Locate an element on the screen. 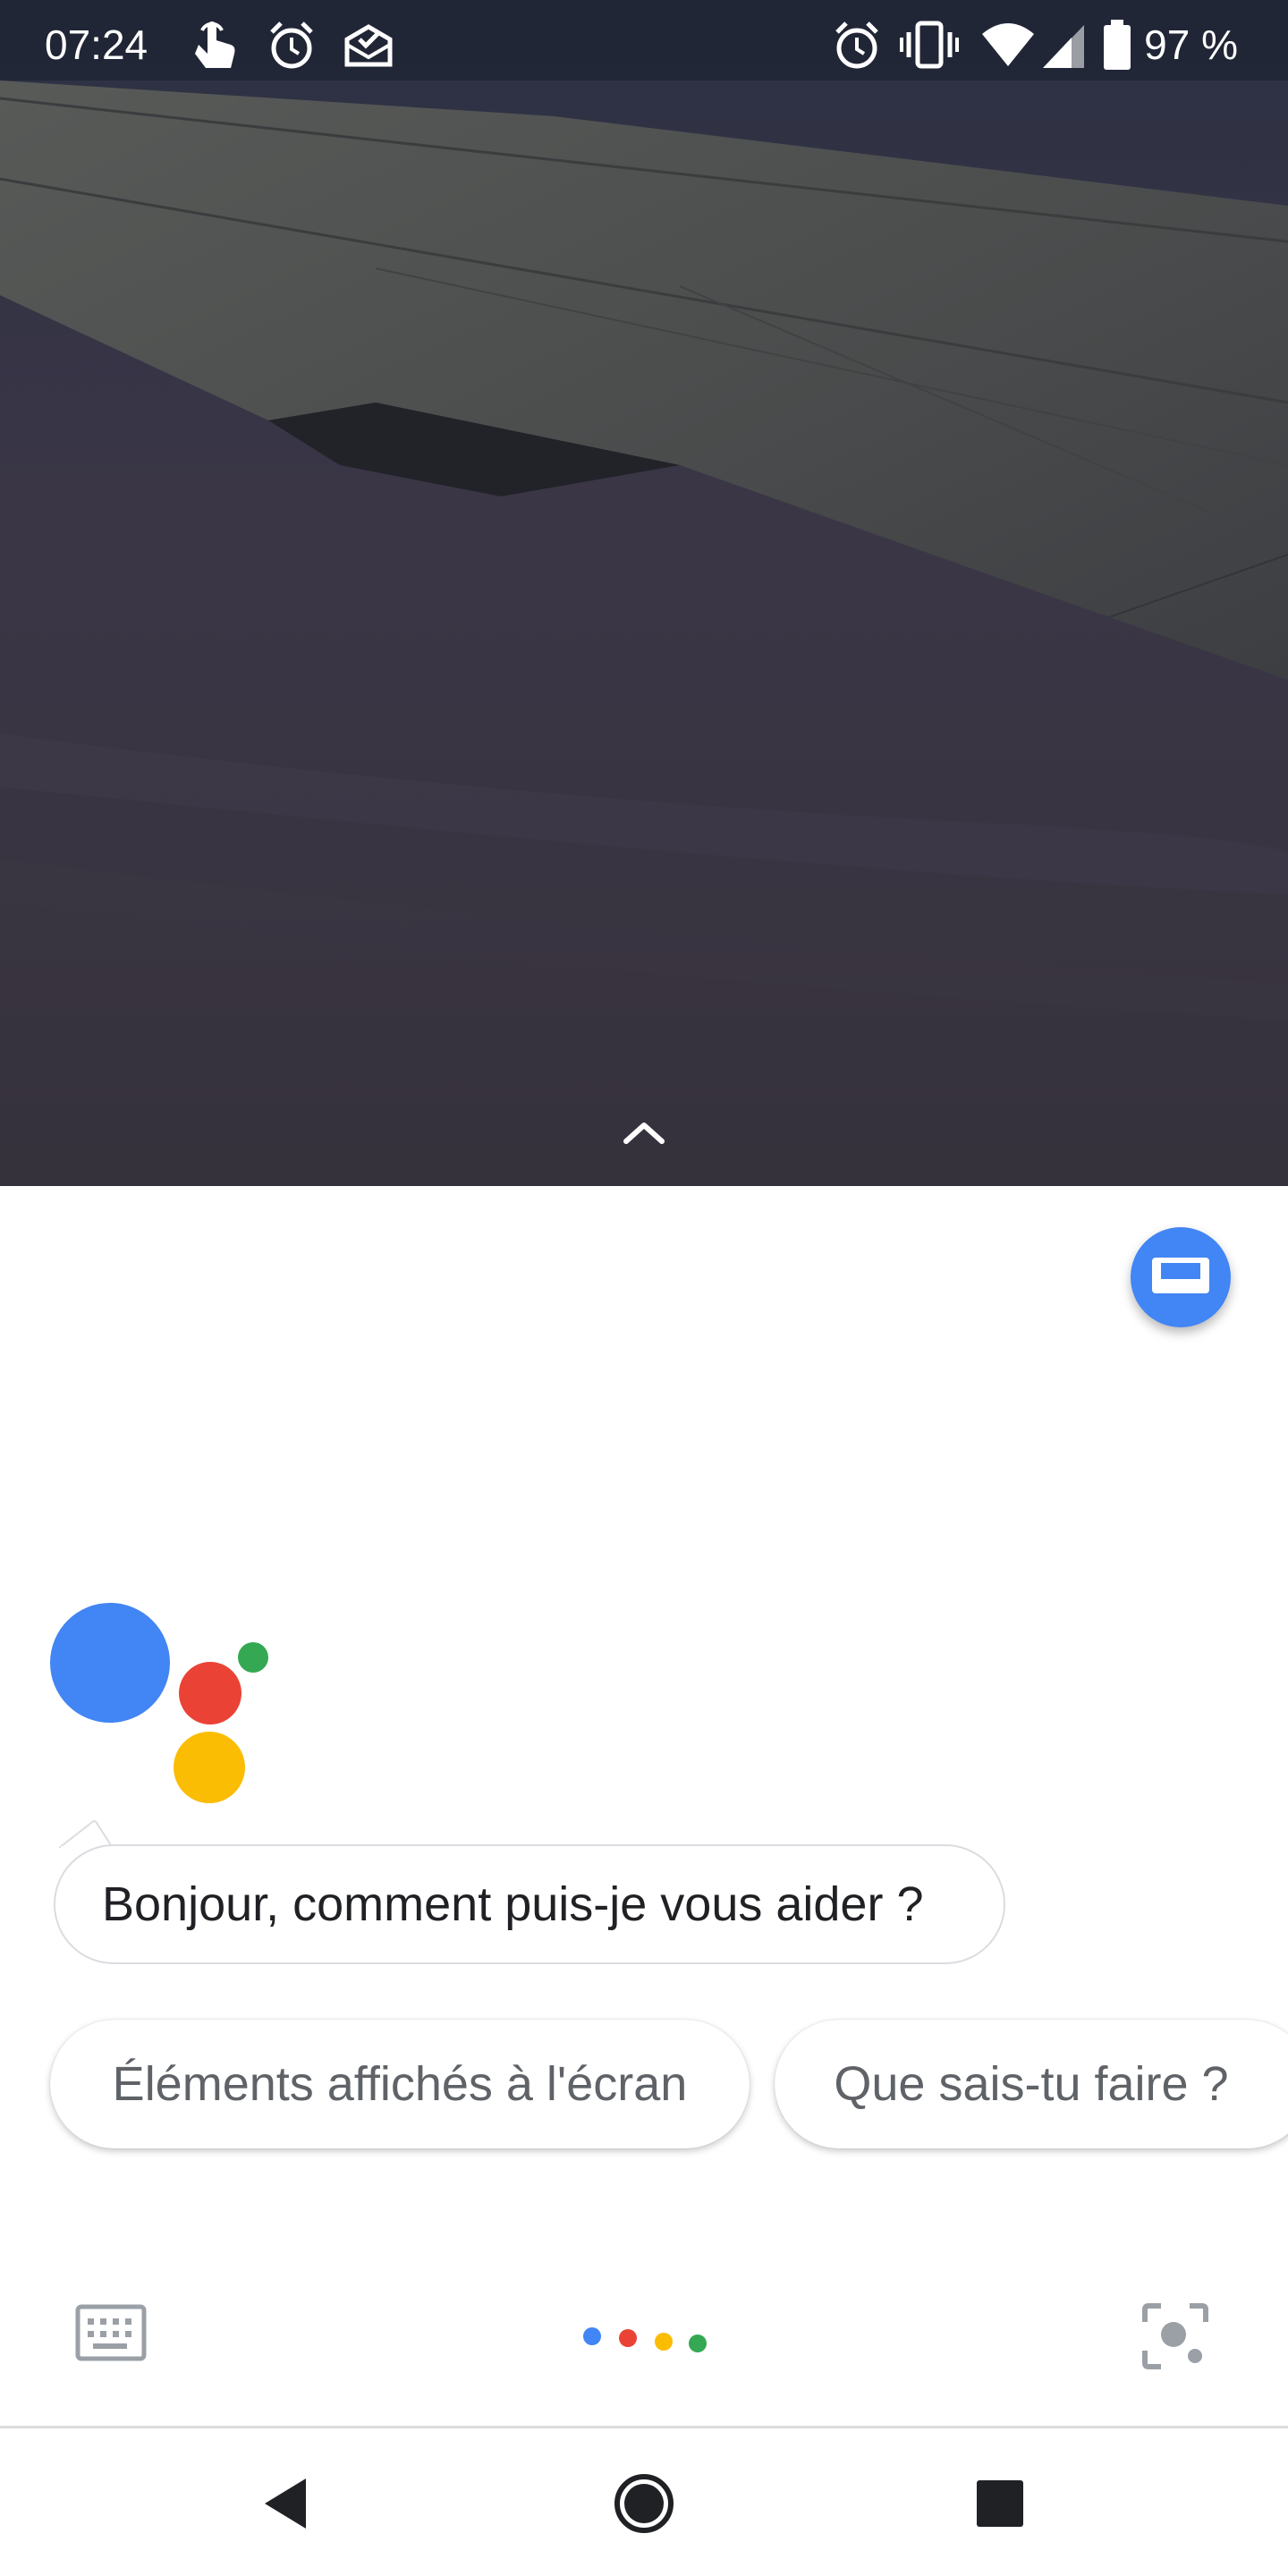 The width and height of the screenshot is (1288, 2576). lens-icon is located at coordinates (1175, 2336).